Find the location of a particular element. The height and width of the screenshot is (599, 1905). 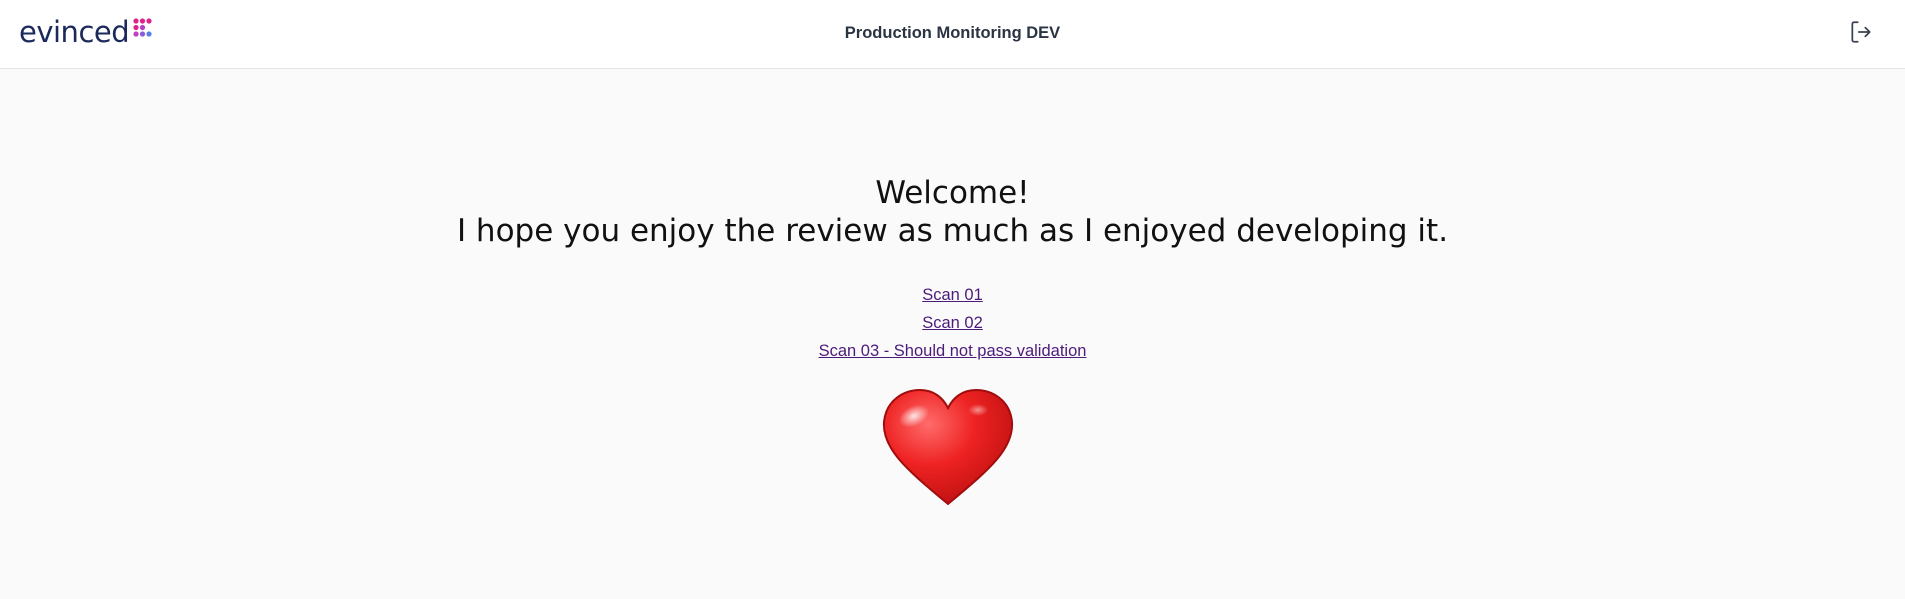

heart-icon is located at coordinates (948, 447).